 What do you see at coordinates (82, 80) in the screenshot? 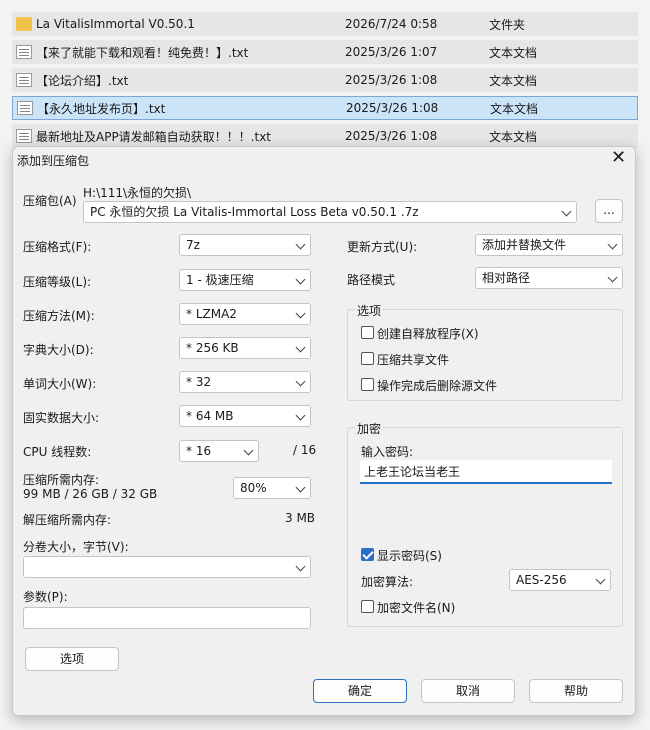
I see `file-name: 【论坛介绍】.txt` at bounding box center [82, 80].